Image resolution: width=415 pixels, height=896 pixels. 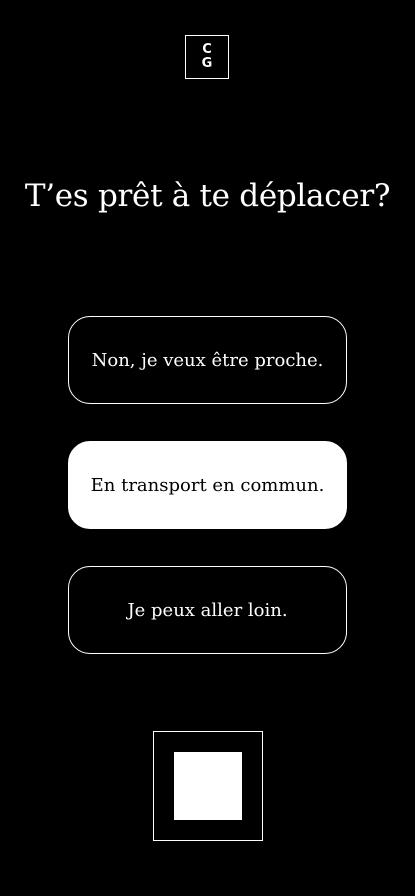 I want to click on option-label: En transport en commun., so click(x=207, y=485).